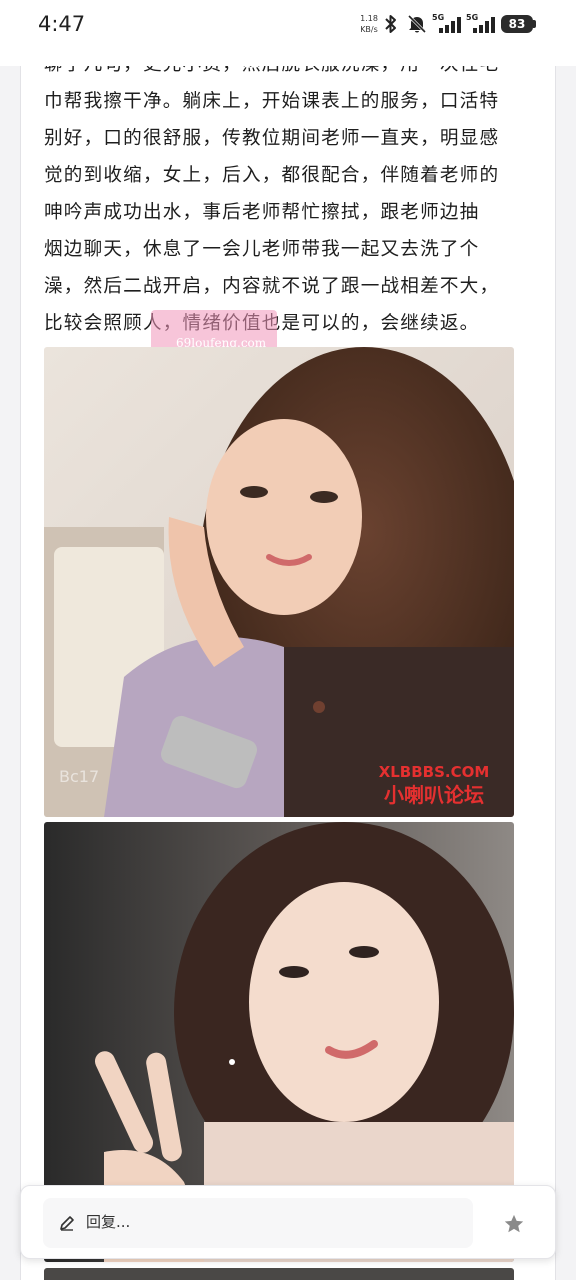 The width and height of the screenshot is (576, 1280). Describe the element at coordinates (369, 24) in the screenshot. I see `network-speed: 1.18 KB/s` at that location.